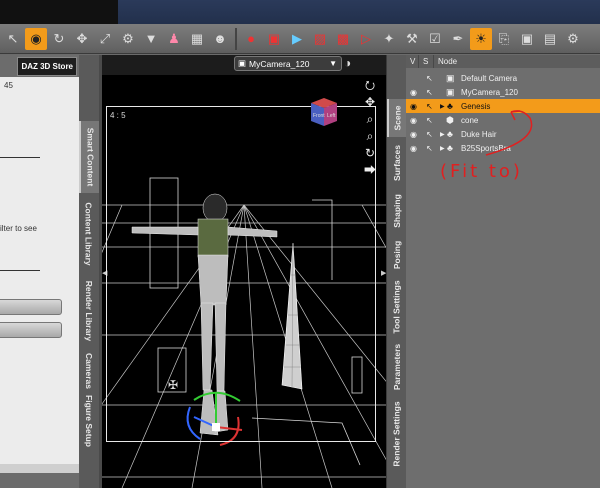  What do you see at coordinates (47, 66) in the screenshot?
I see `daz-store-button: DAZ 3D Store` at bounding box center [47, 66].